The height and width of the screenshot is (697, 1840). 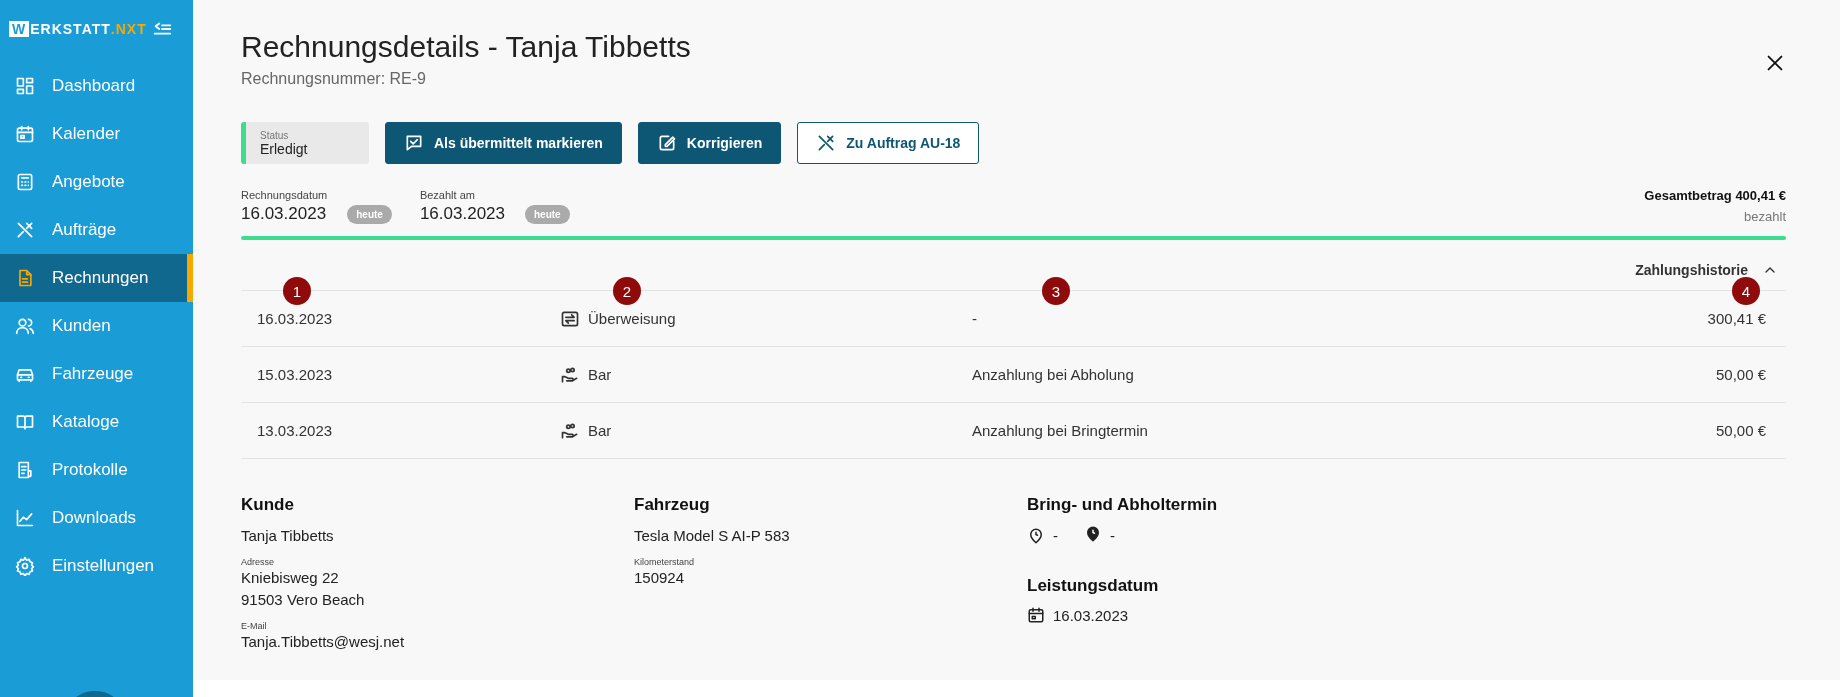 I want to click on drop-off-time: -, so click(x=1055, y=535).